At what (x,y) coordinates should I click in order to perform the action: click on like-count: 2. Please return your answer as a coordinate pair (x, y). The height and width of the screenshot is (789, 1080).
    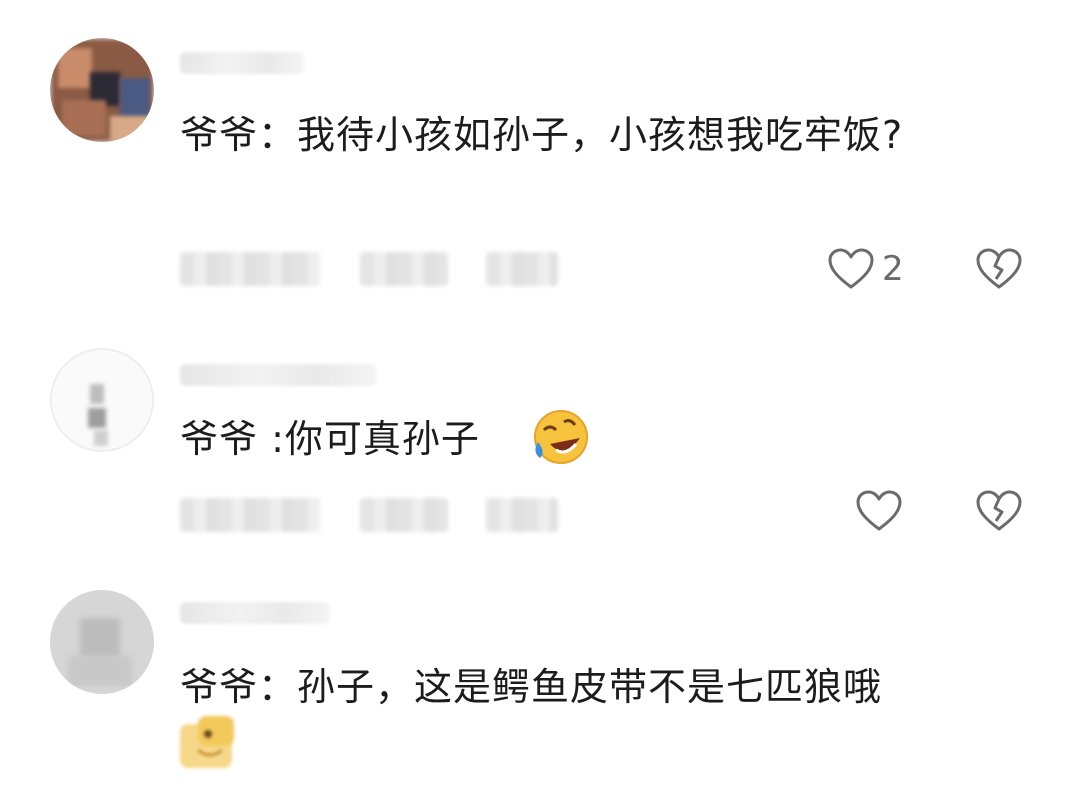
    Looking at the image, I should click on (893, 269).